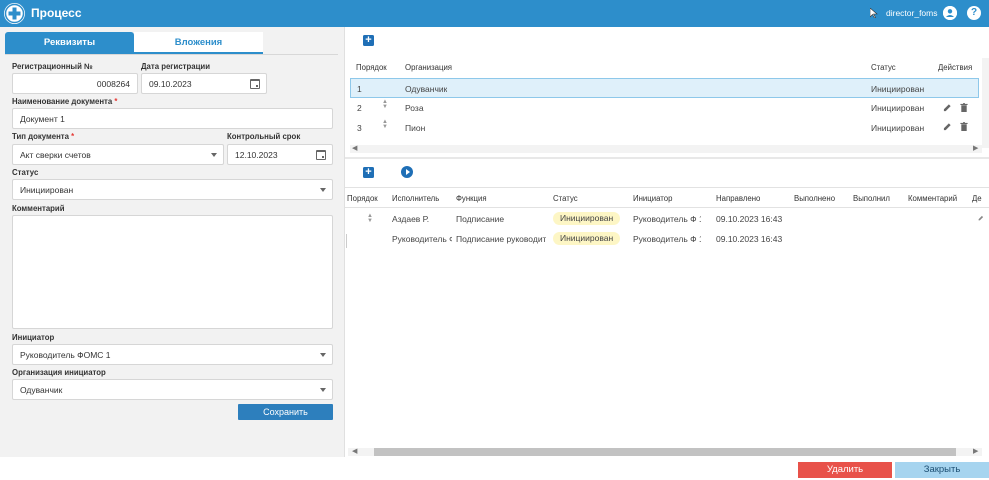 The height and width of the screenshot is (480, 989). What do you see at coordinates (667, 187) in the screenshot?
I see `tasks-top-line` at bounding box center [667, 187].